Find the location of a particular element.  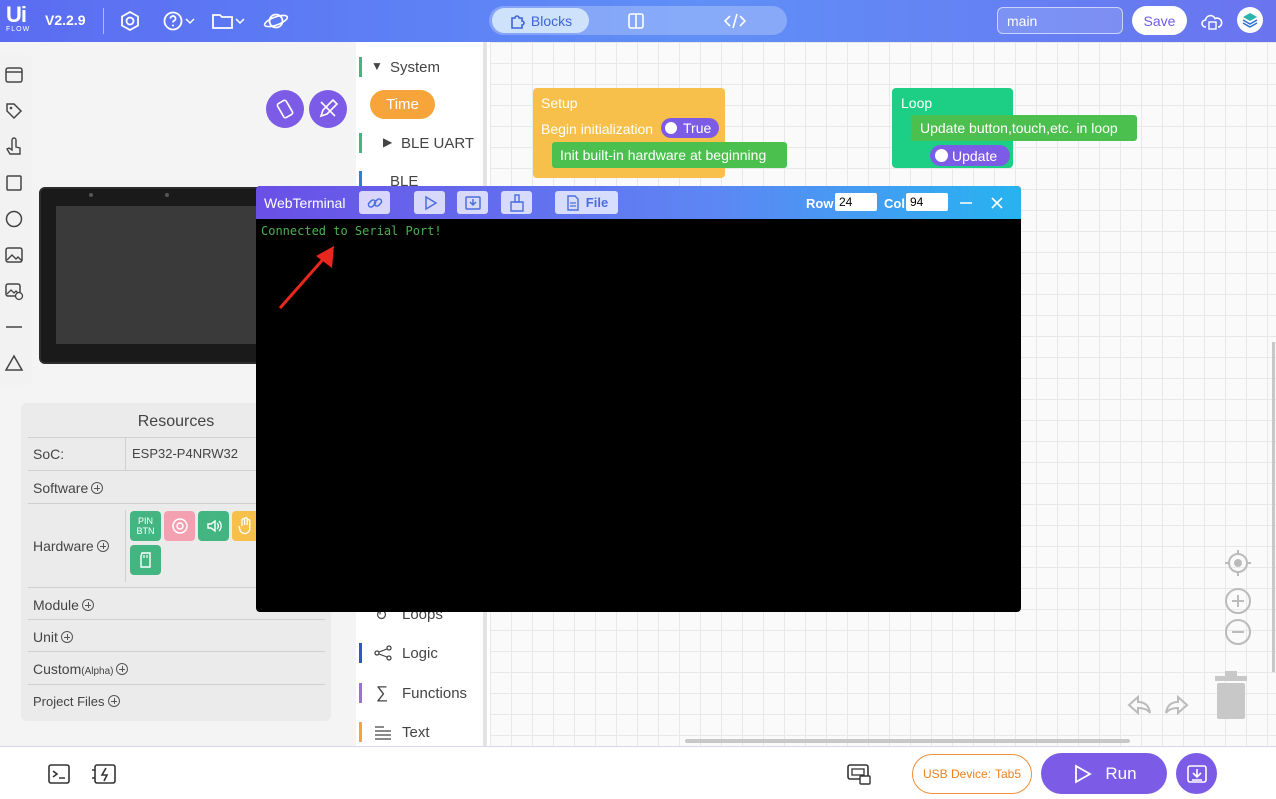

run-button: Run is located at coordinates (1104, 773).